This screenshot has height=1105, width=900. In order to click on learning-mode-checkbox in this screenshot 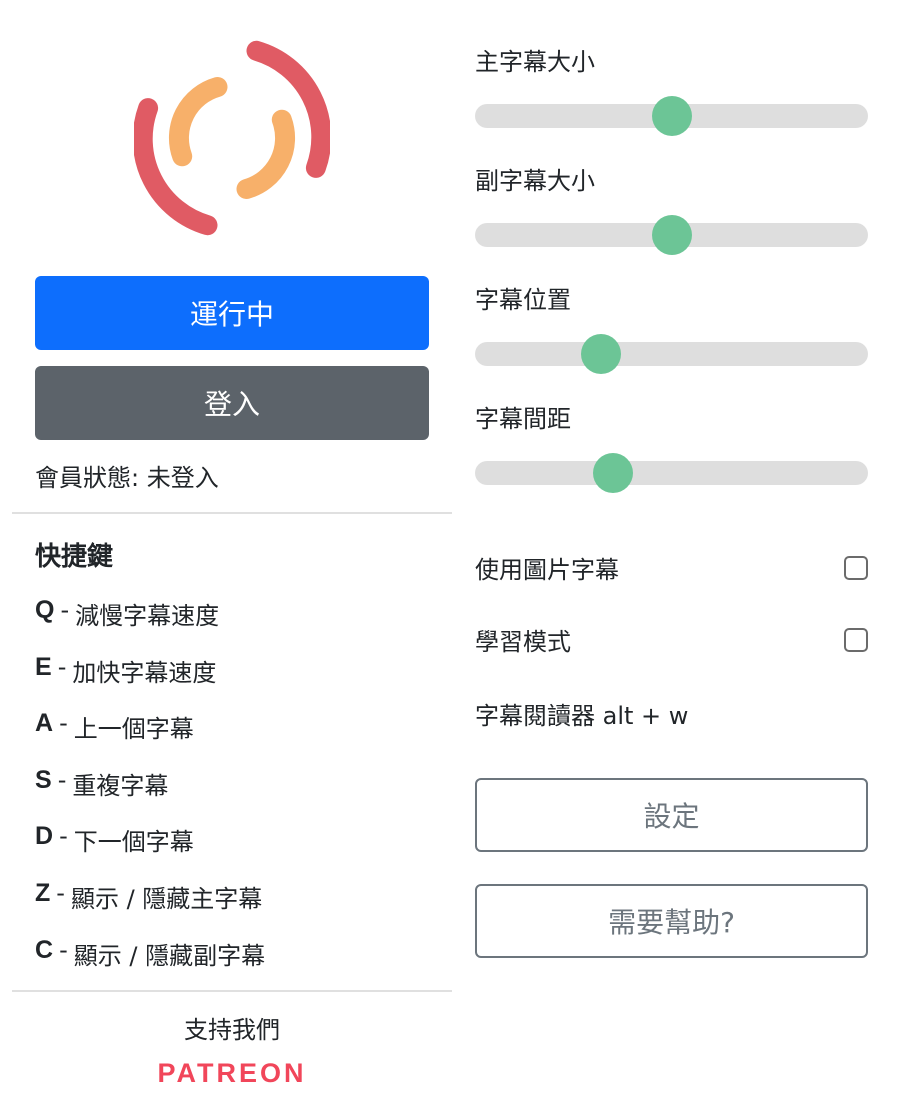, I will do `click(856, 640)`.